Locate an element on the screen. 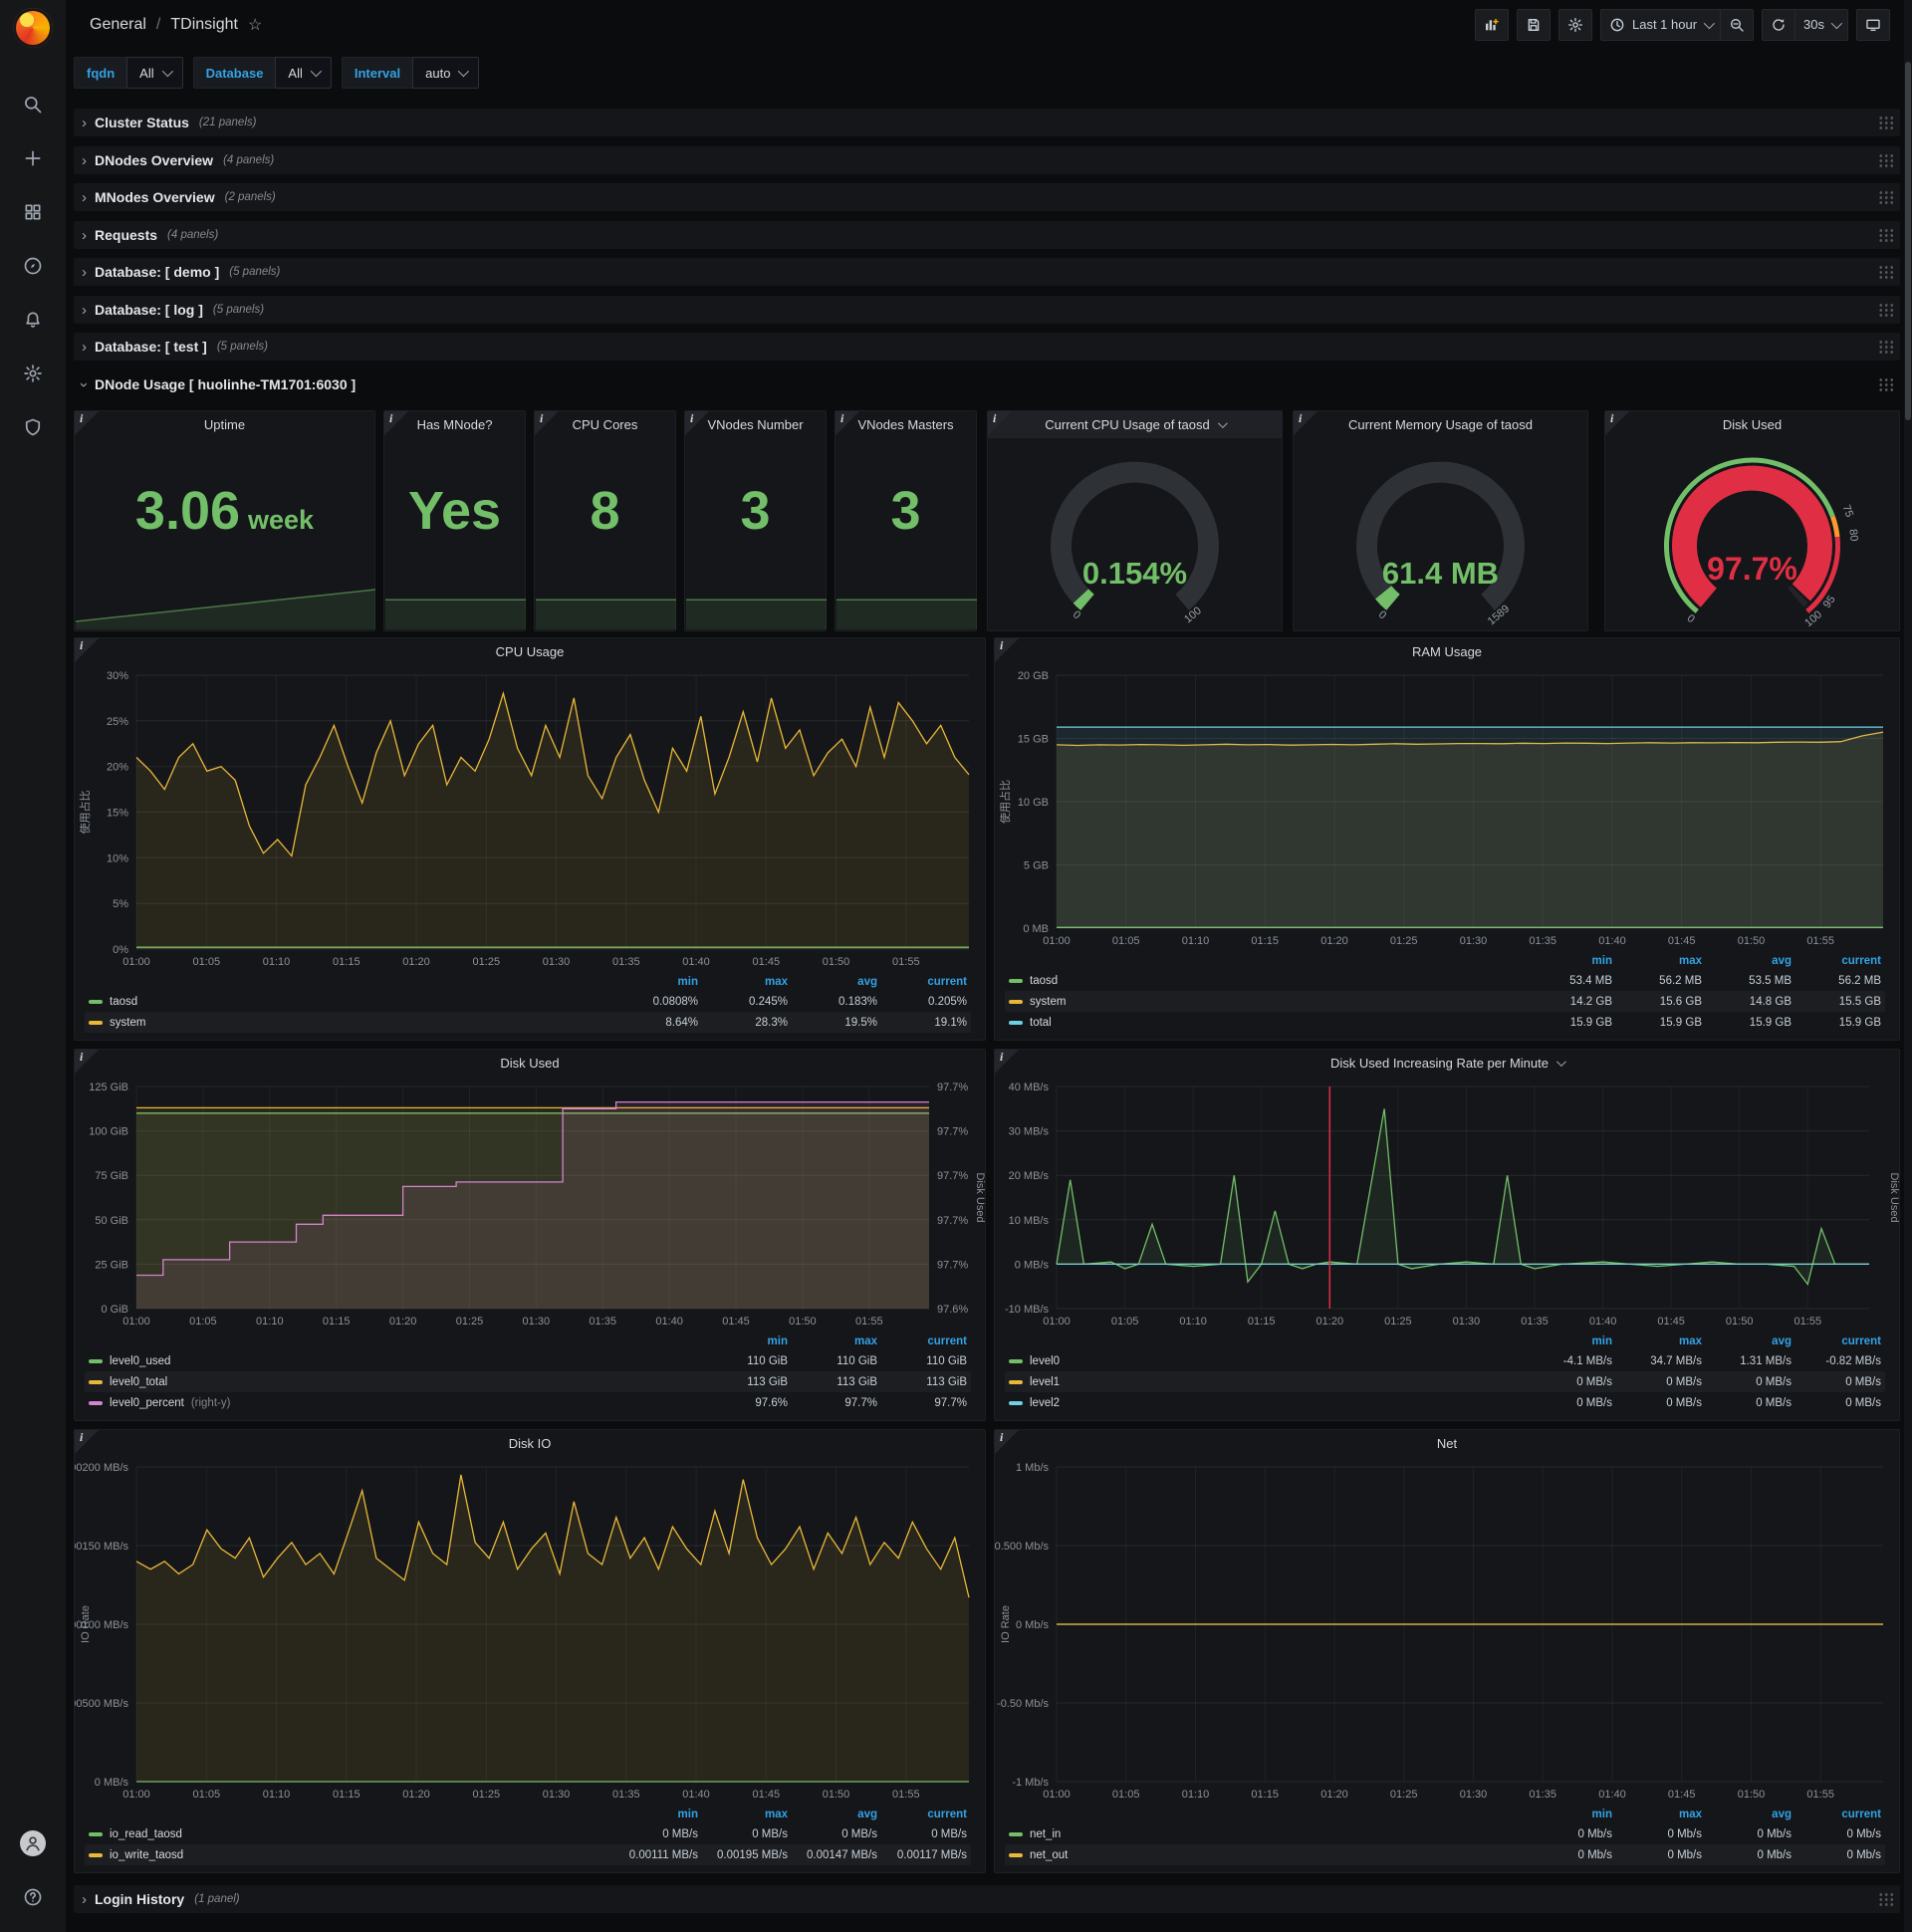 The height and width of the screenshot is (1932, 1912). sidebar-item-dashboards is located at coordinates (33, 212).